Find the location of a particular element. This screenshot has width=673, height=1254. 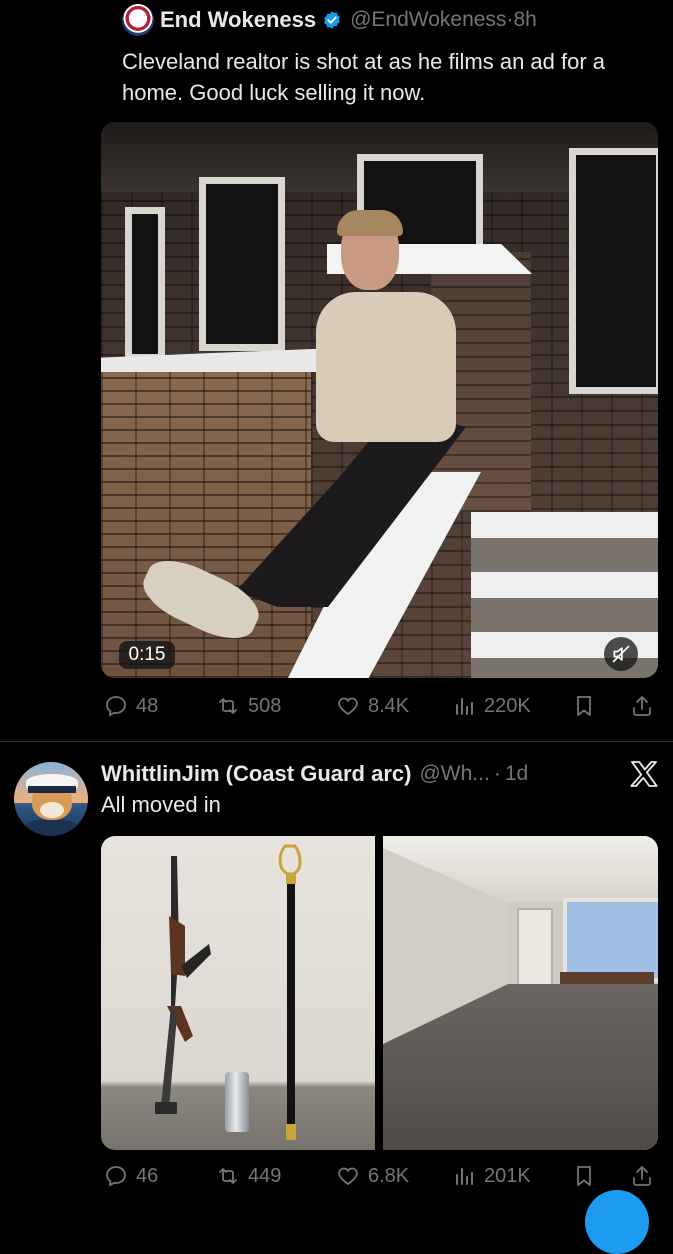

reply-button: 48 is located at coordinates (131, 706).